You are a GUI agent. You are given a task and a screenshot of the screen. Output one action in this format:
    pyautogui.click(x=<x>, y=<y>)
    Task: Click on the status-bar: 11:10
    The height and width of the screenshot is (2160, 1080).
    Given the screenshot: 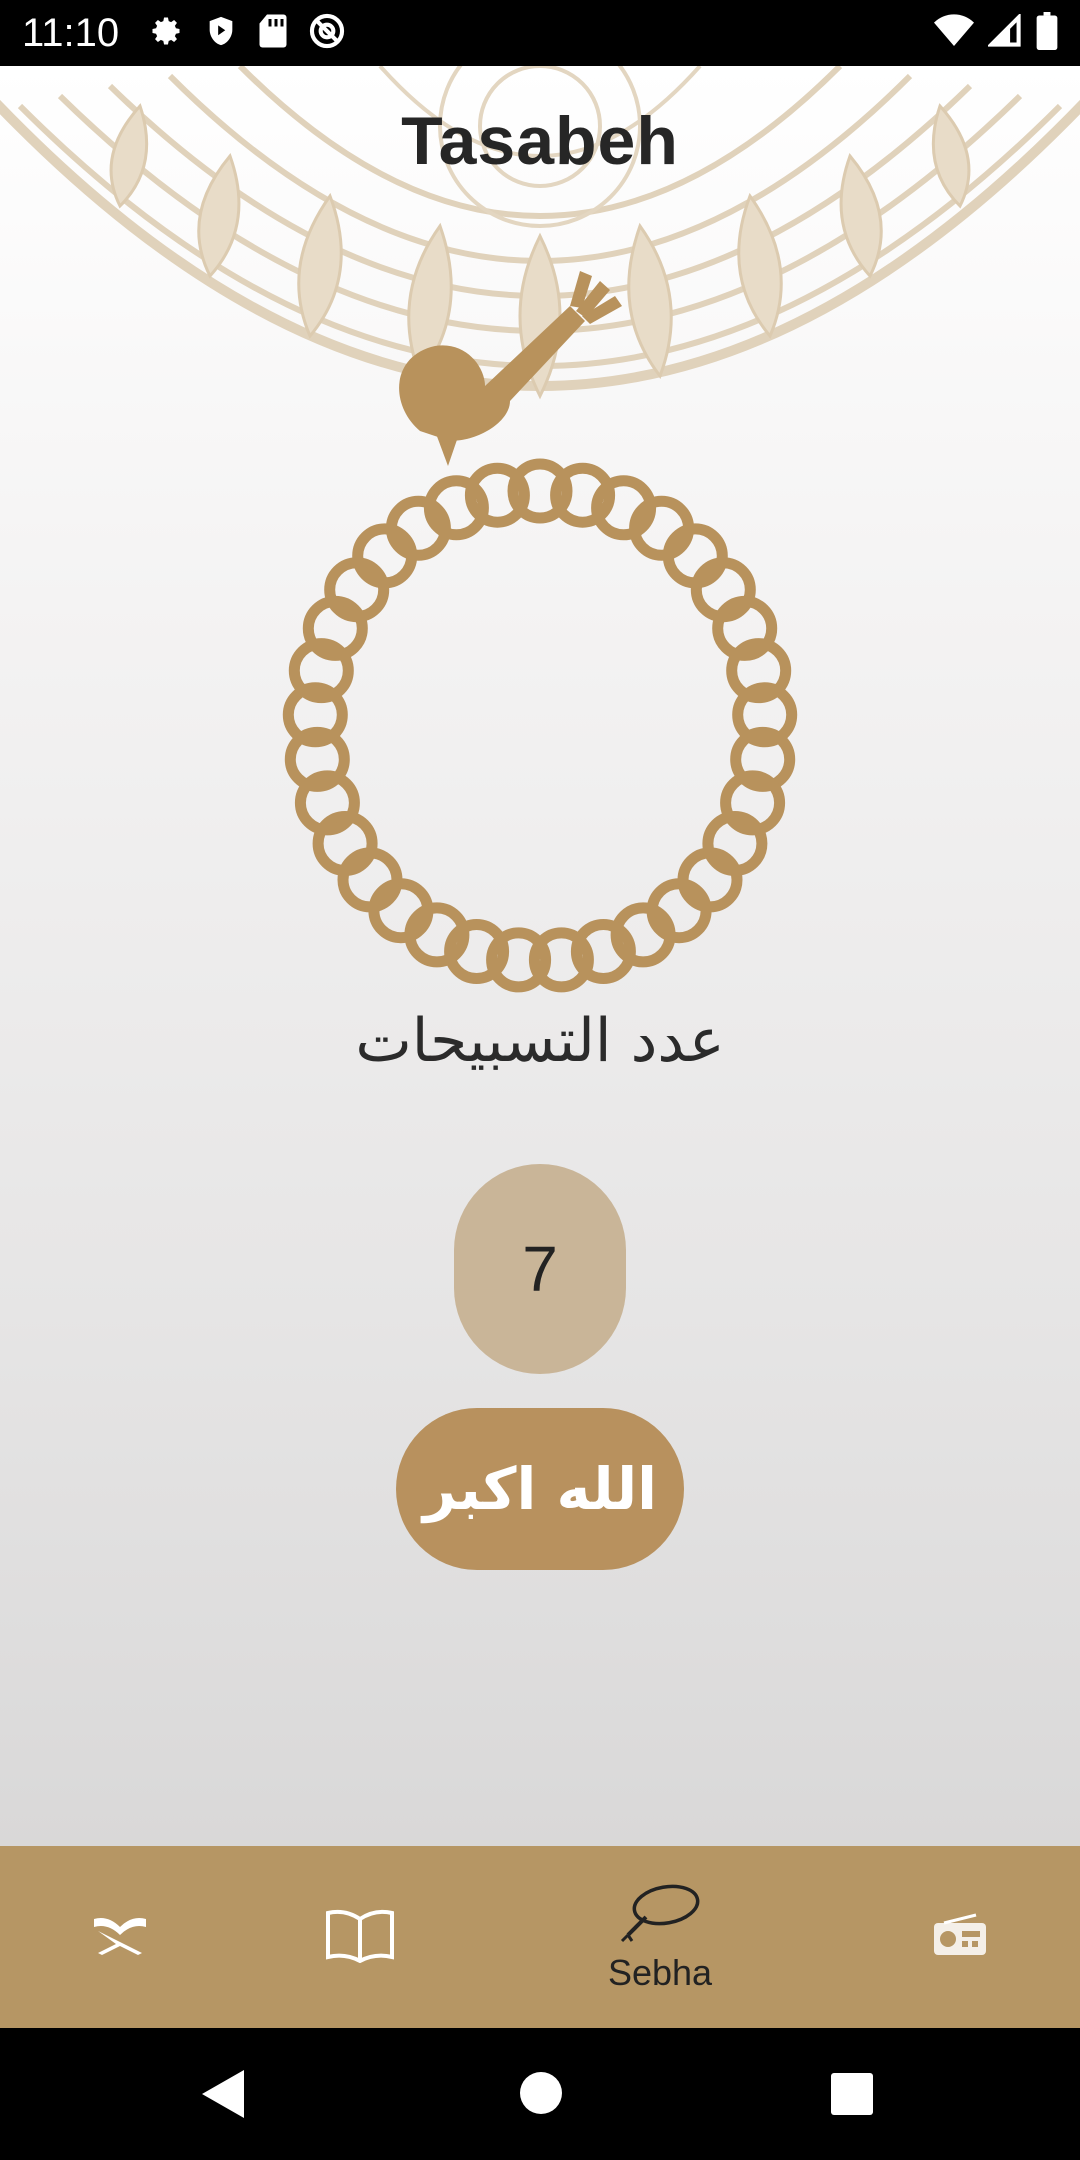 What is the action you would take?
    pyautogui.click(x=540, y=33)
    